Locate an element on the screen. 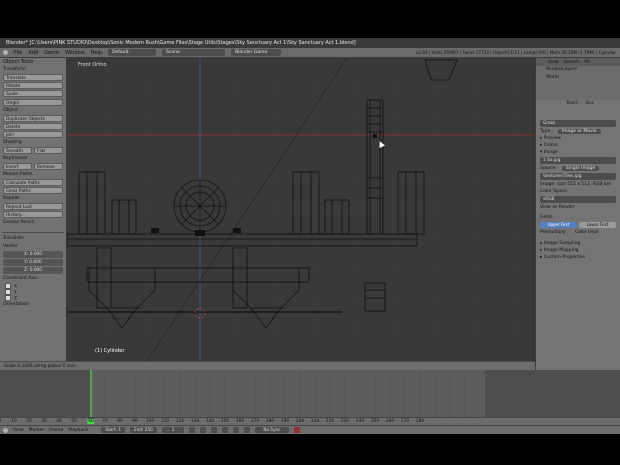  engine-selector: Blender Game is located at coordinates (256, 52).